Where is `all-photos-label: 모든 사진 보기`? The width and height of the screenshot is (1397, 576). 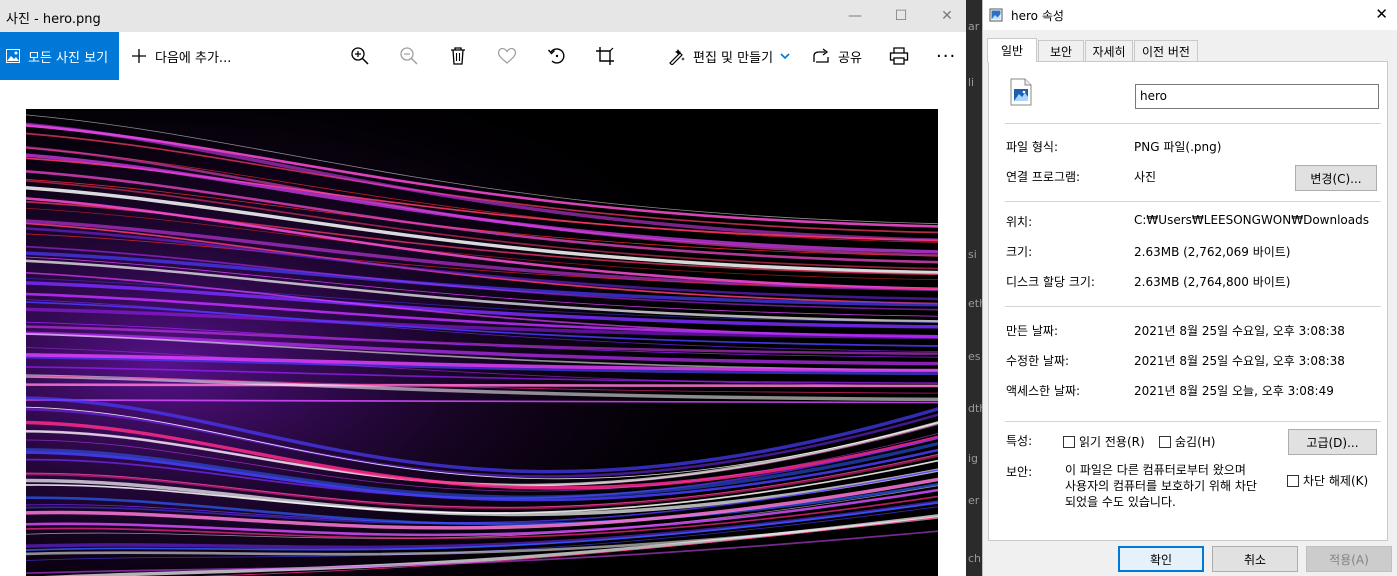 all-photos-label: 모든 사진 보기 is located at coordinates (68, 58).